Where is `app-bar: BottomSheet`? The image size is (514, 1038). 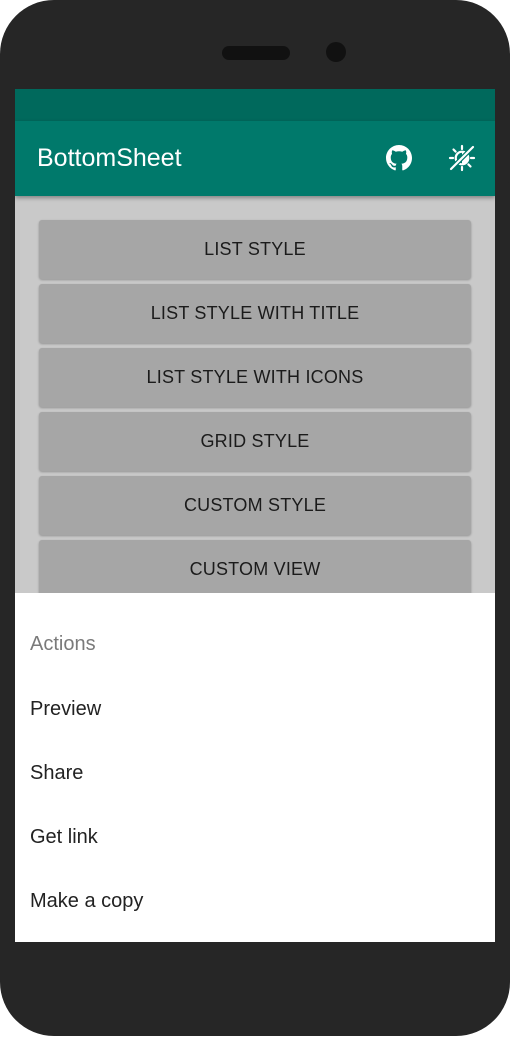
app-bar: BottomSheet is located at coordinates (255, 158).